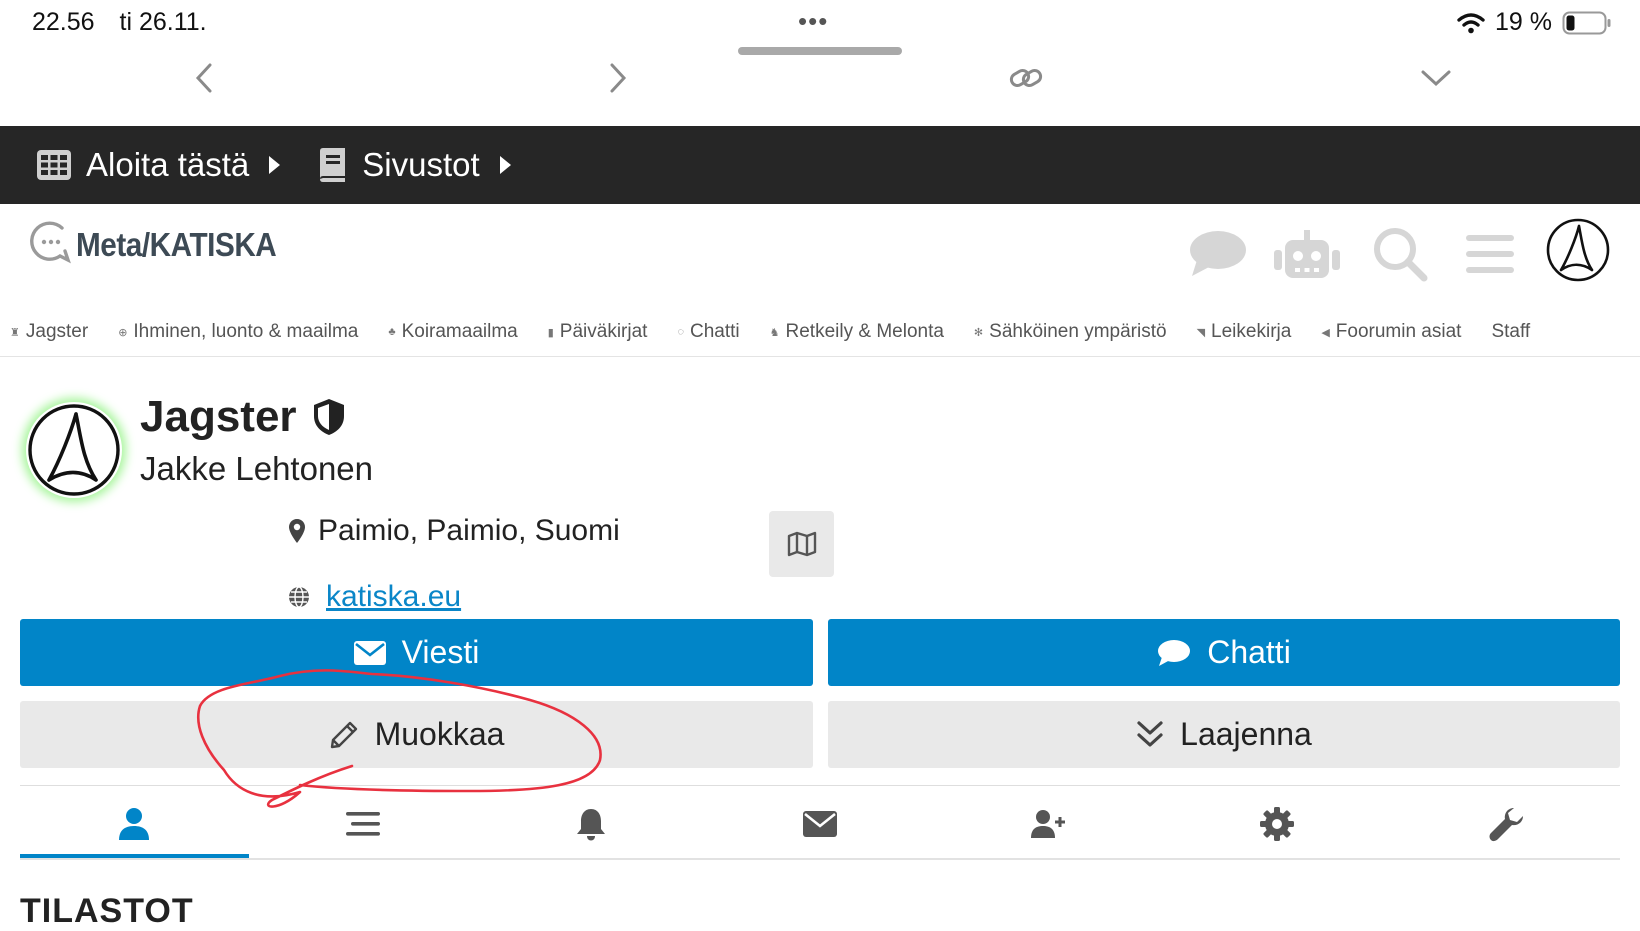  What do you see at coordinates (1586, 22) in the screenshot?
I see `battery-icon` at bounding box center [1586, 22].